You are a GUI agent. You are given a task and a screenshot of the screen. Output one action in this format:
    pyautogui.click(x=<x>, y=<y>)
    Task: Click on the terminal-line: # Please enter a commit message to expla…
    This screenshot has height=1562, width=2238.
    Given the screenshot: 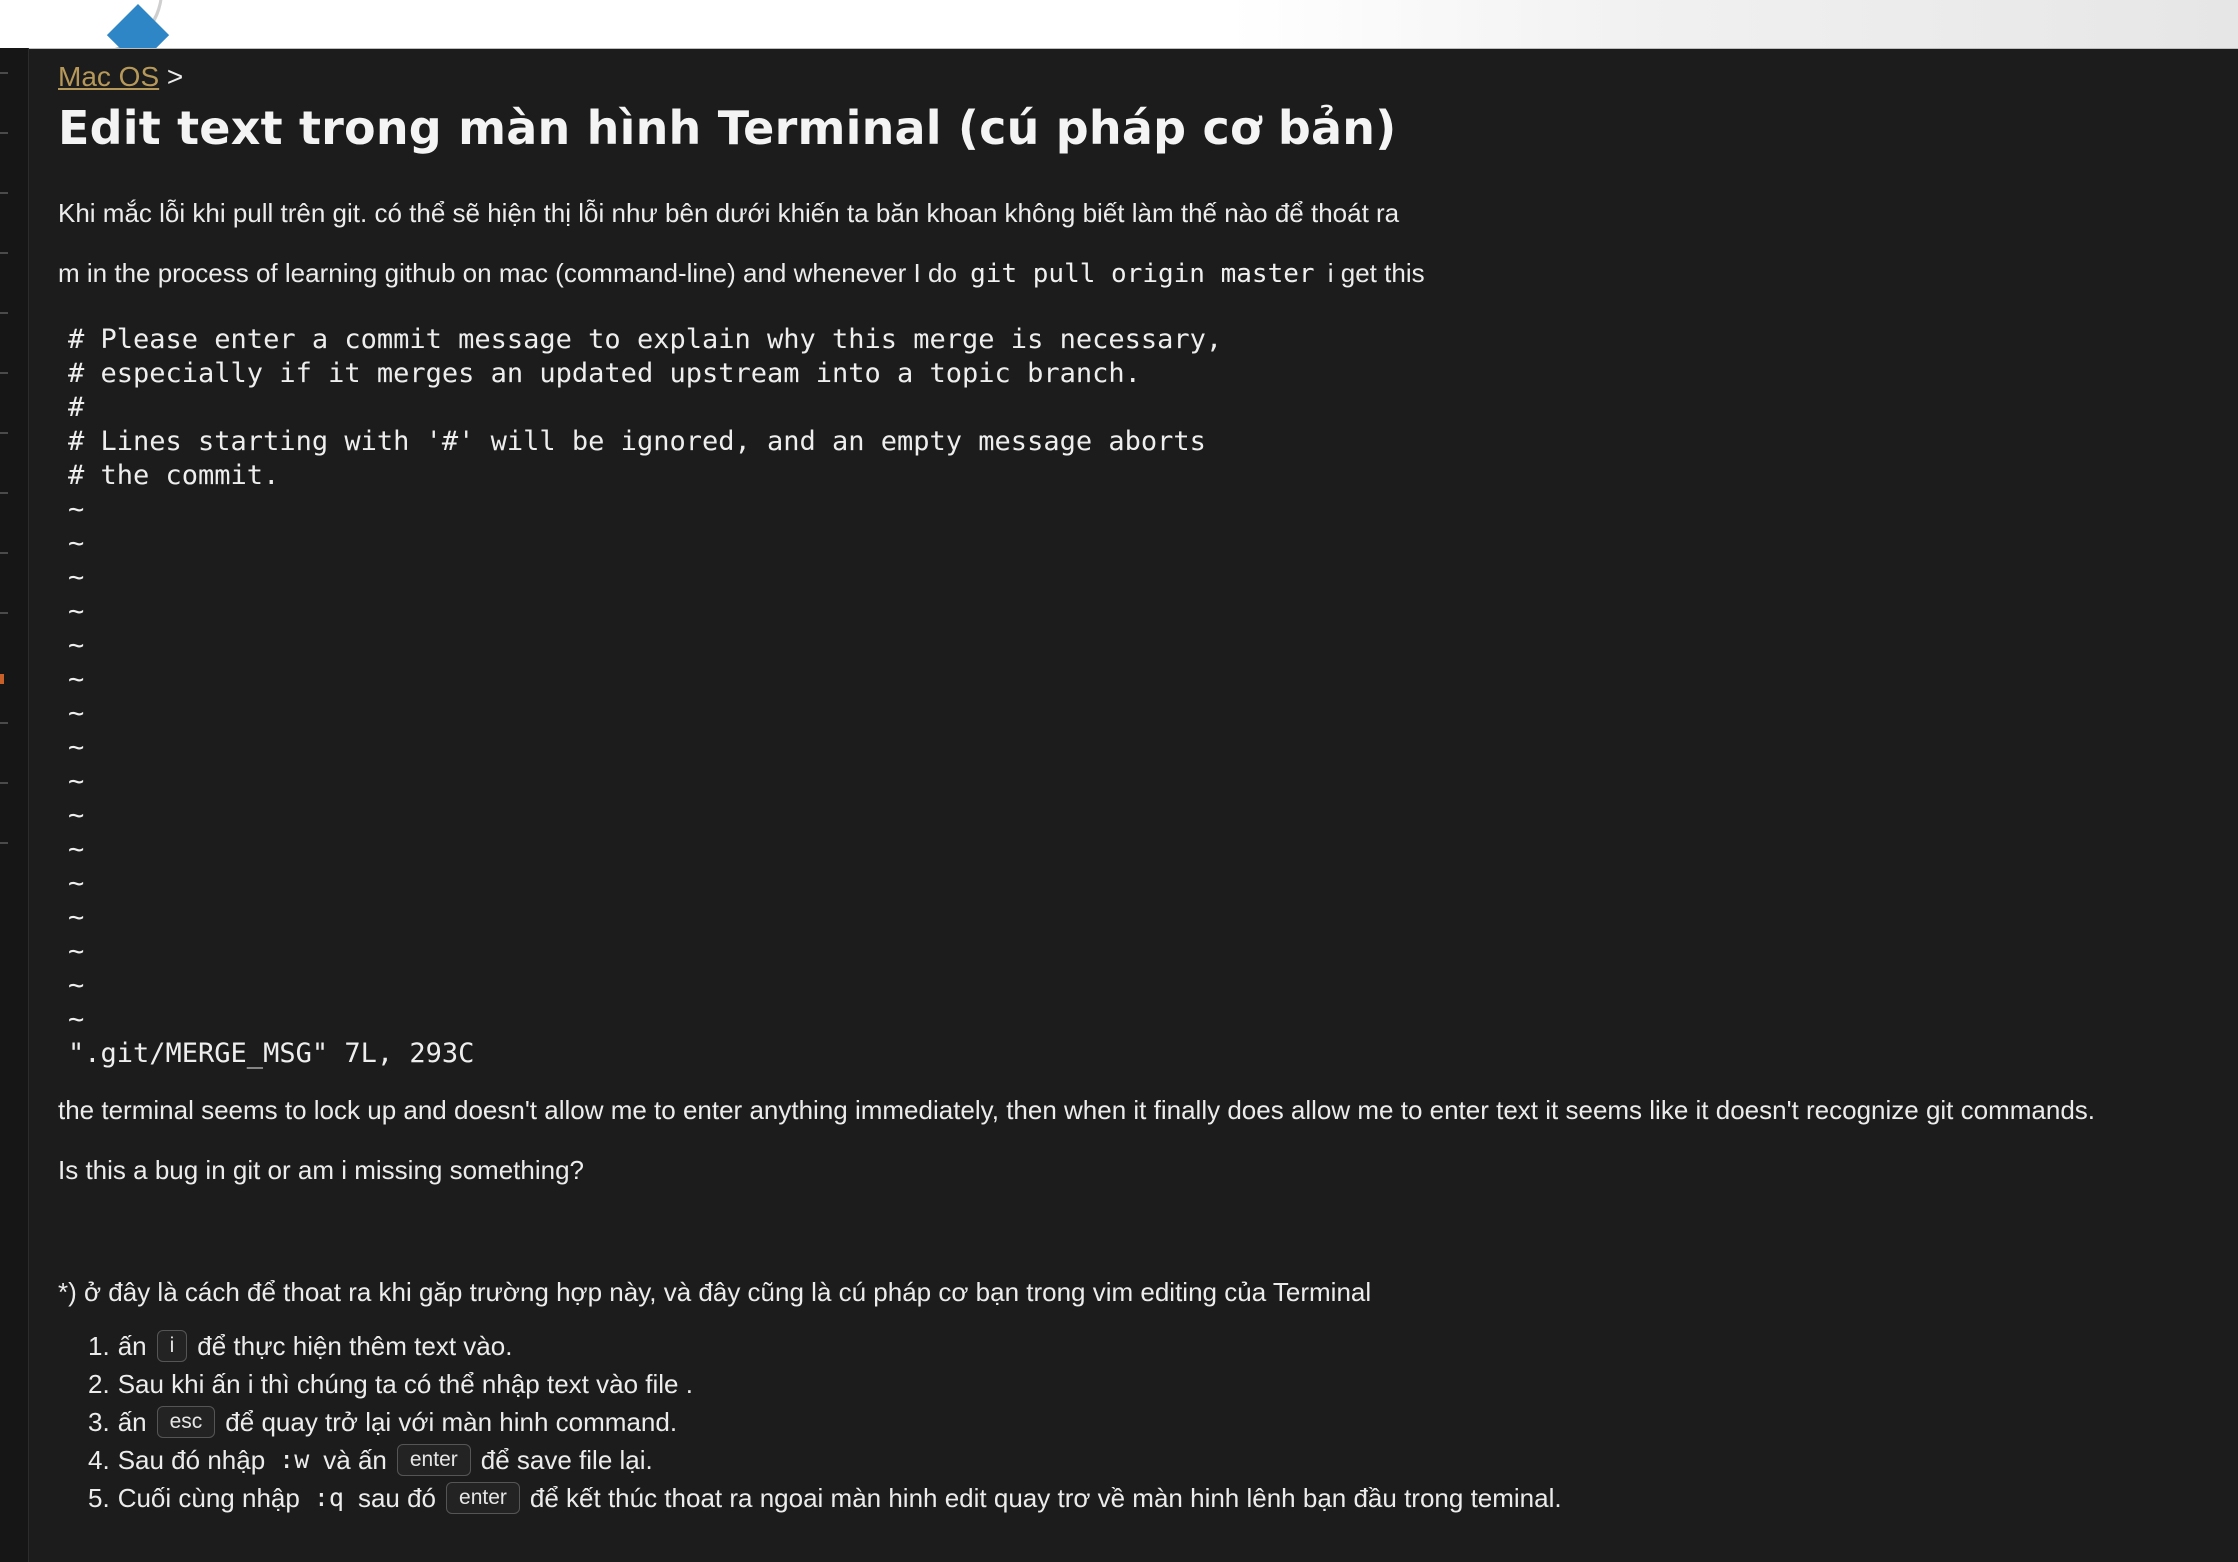 What is the action you would take?
    pyautogui.click(x=645, y=339)
    